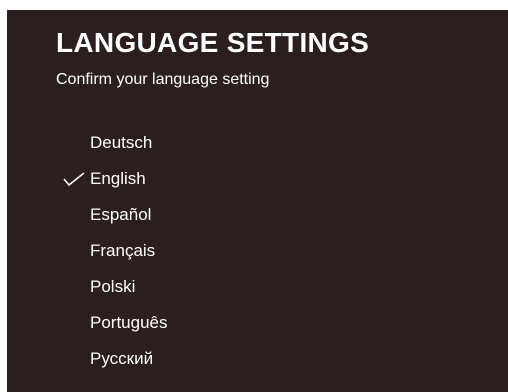  I want to click on language-label: Español, so click(121, 214).